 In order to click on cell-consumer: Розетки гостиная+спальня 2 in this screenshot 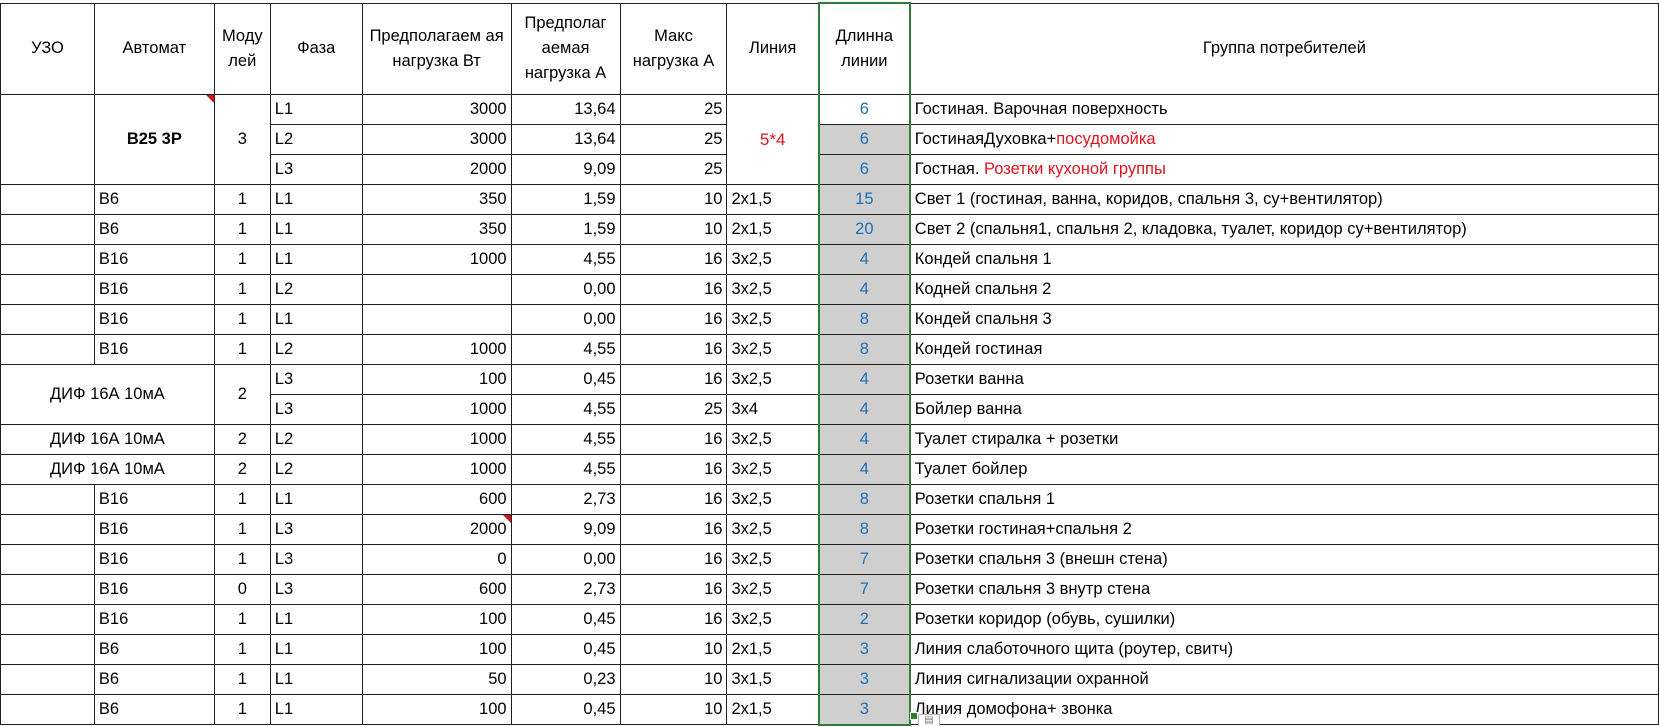, I will do `click(1284, 529)`.